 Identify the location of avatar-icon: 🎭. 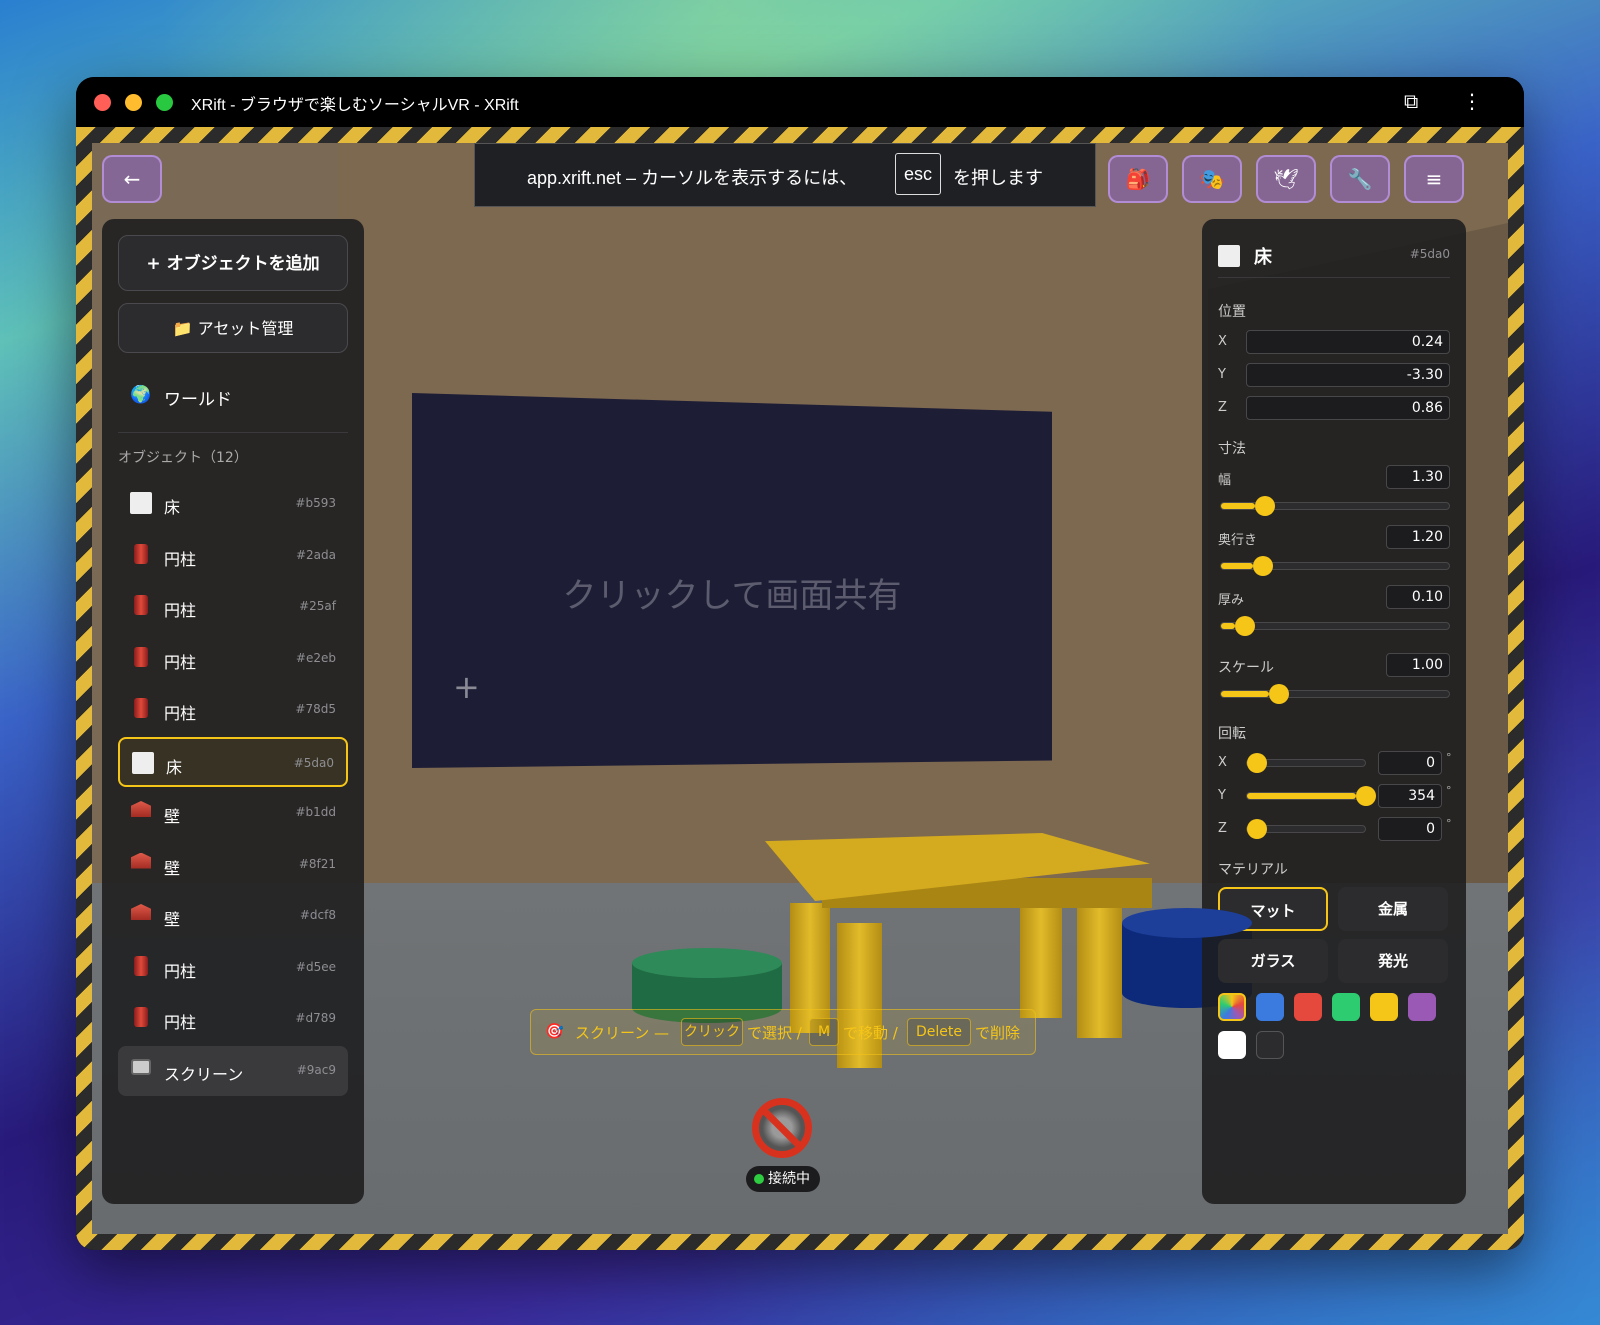
(1212, 179).